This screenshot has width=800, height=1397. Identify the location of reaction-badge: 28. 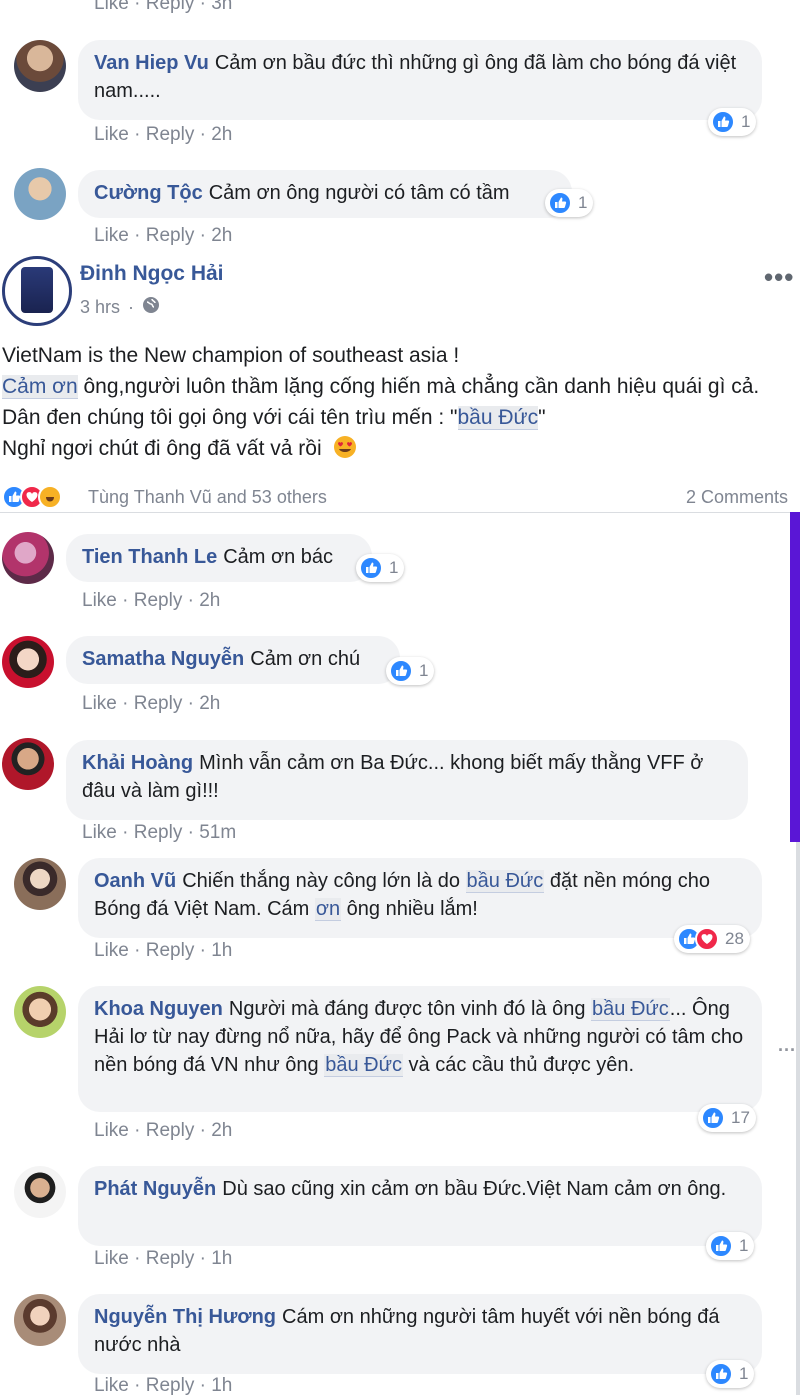
(712, 939).